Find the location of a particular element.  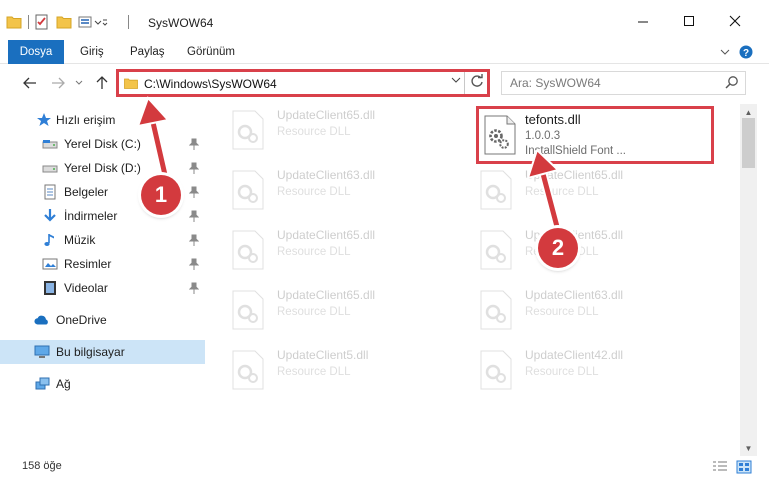

properties-icon is located at coordinates (42, 22).